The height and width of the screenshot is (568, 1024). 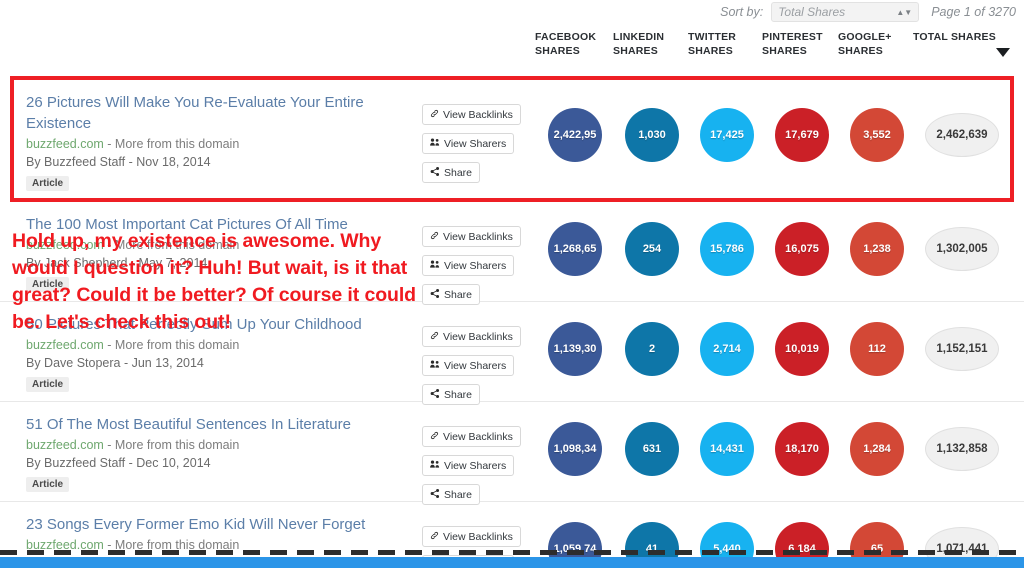 I want to click on twitter-shares-bubble: 14,431, so click(x=727, y=449).